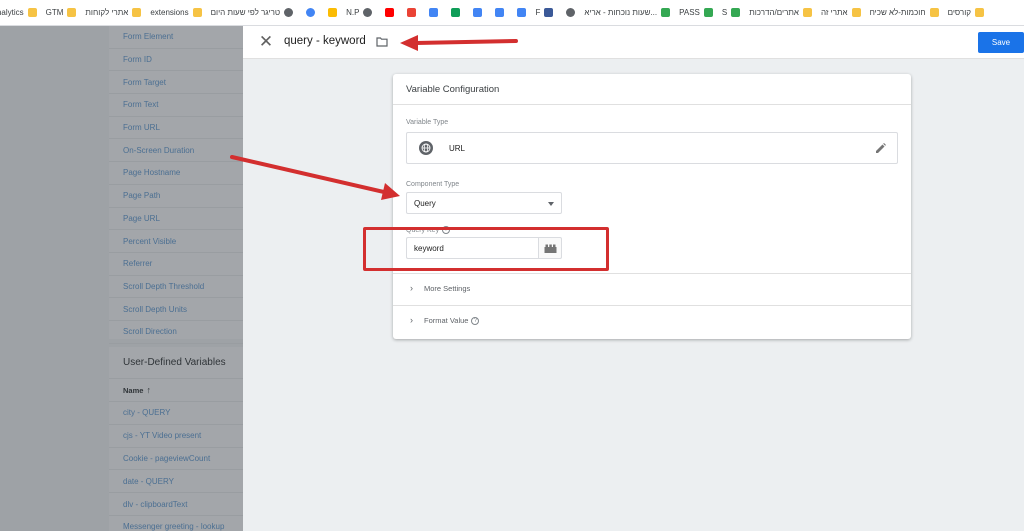  I want to click on card-divider, so click(652, 104).